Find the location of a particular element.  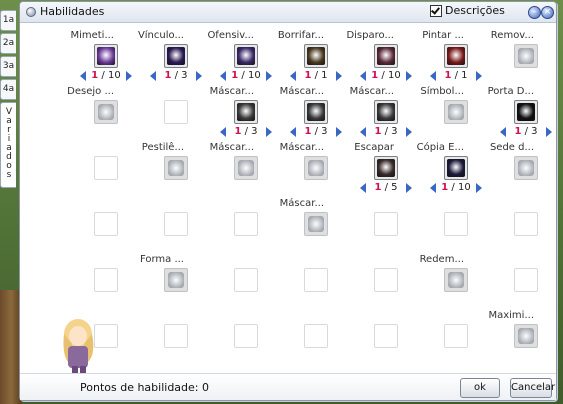

skill-slot: Porta D... 1 / 3 is located at coordinates (511, 111).